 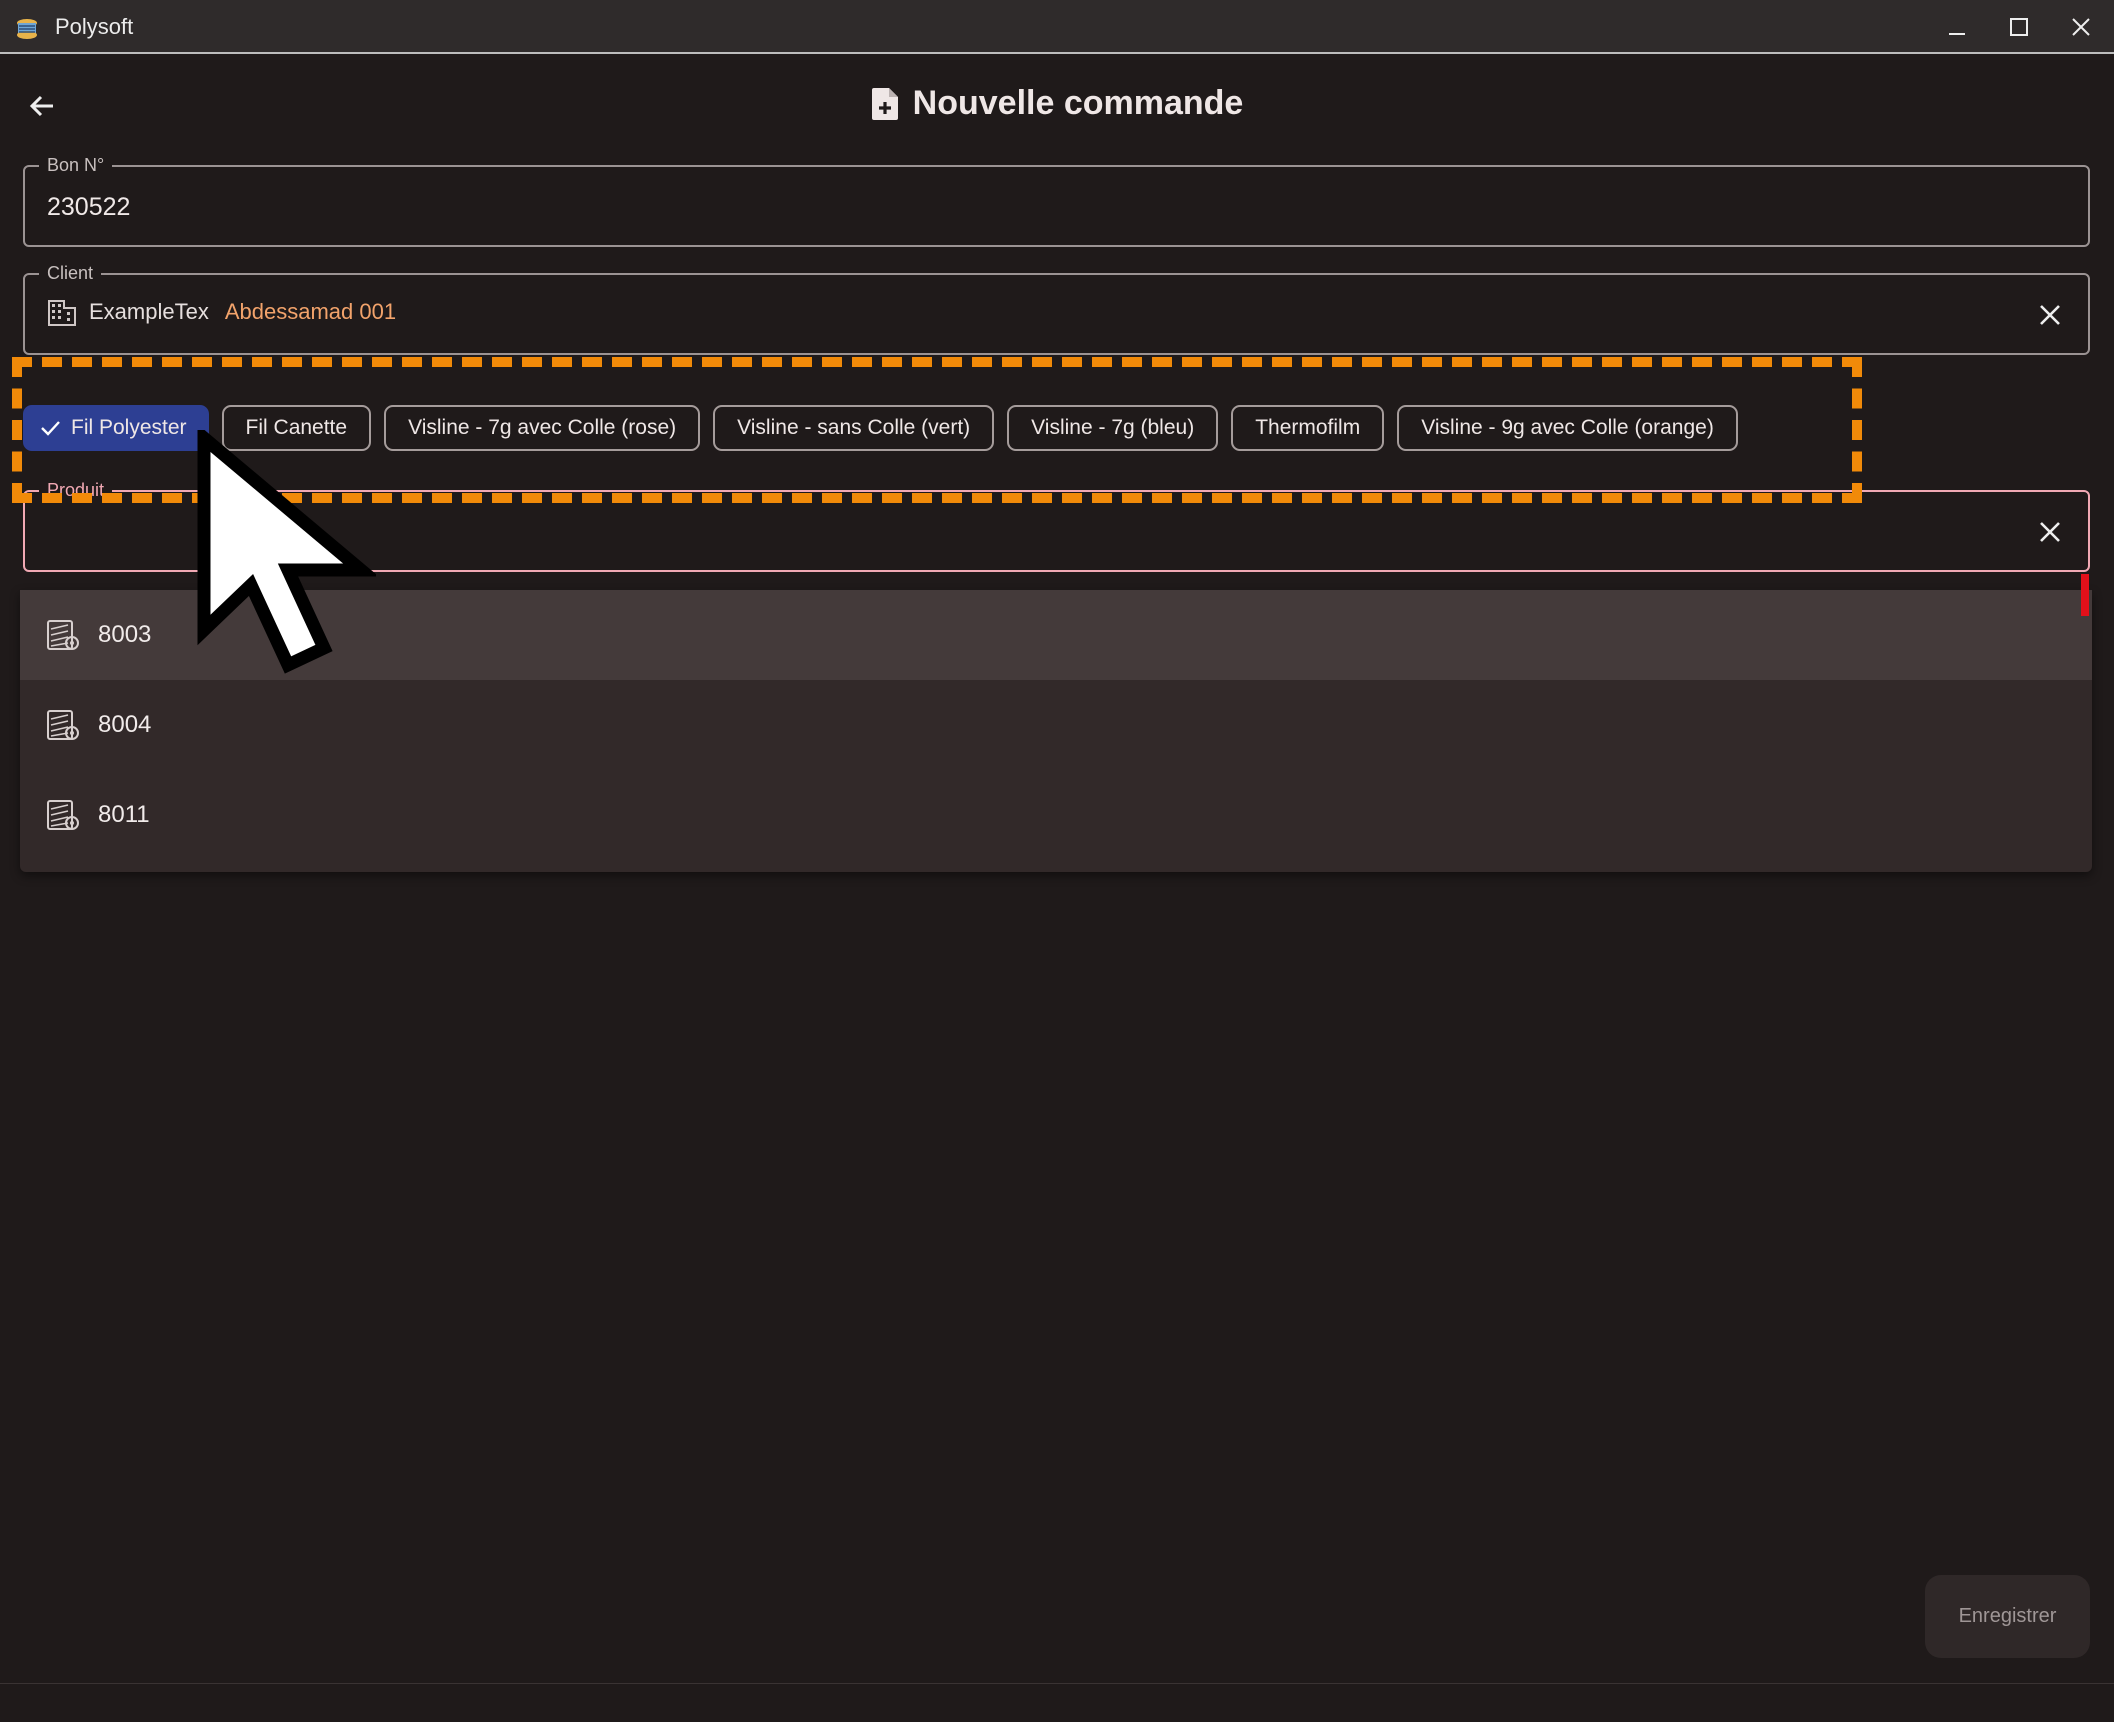 I want to click on chip-label: Visline - sans Colle (vert), so click(x=854, y=427).